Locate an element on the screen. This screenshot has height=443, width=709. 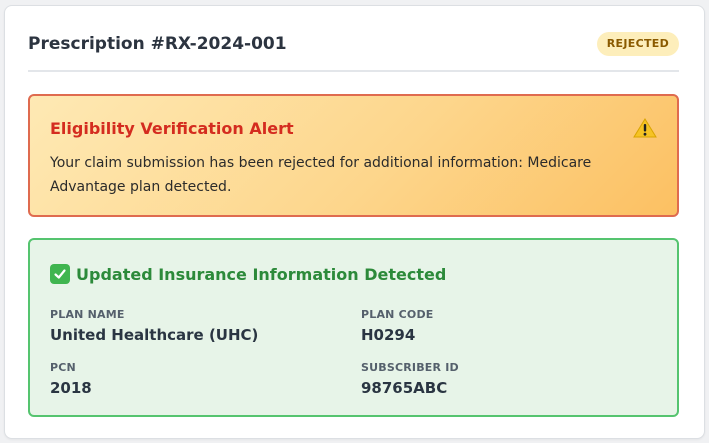
subscriber-id-field: SUBSCRIBER ID 98765ABC is located at coordinates (410, 379).